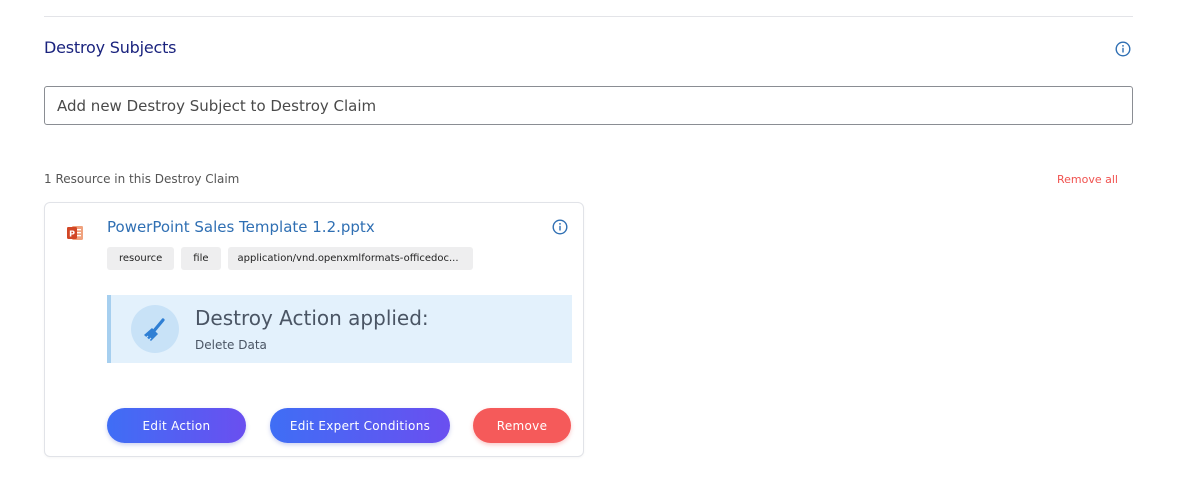  What do you see at coordinates (176, 425) in the screenshot?
I see `edit-action-button: Edit Action` at bounding box center [176, 425].